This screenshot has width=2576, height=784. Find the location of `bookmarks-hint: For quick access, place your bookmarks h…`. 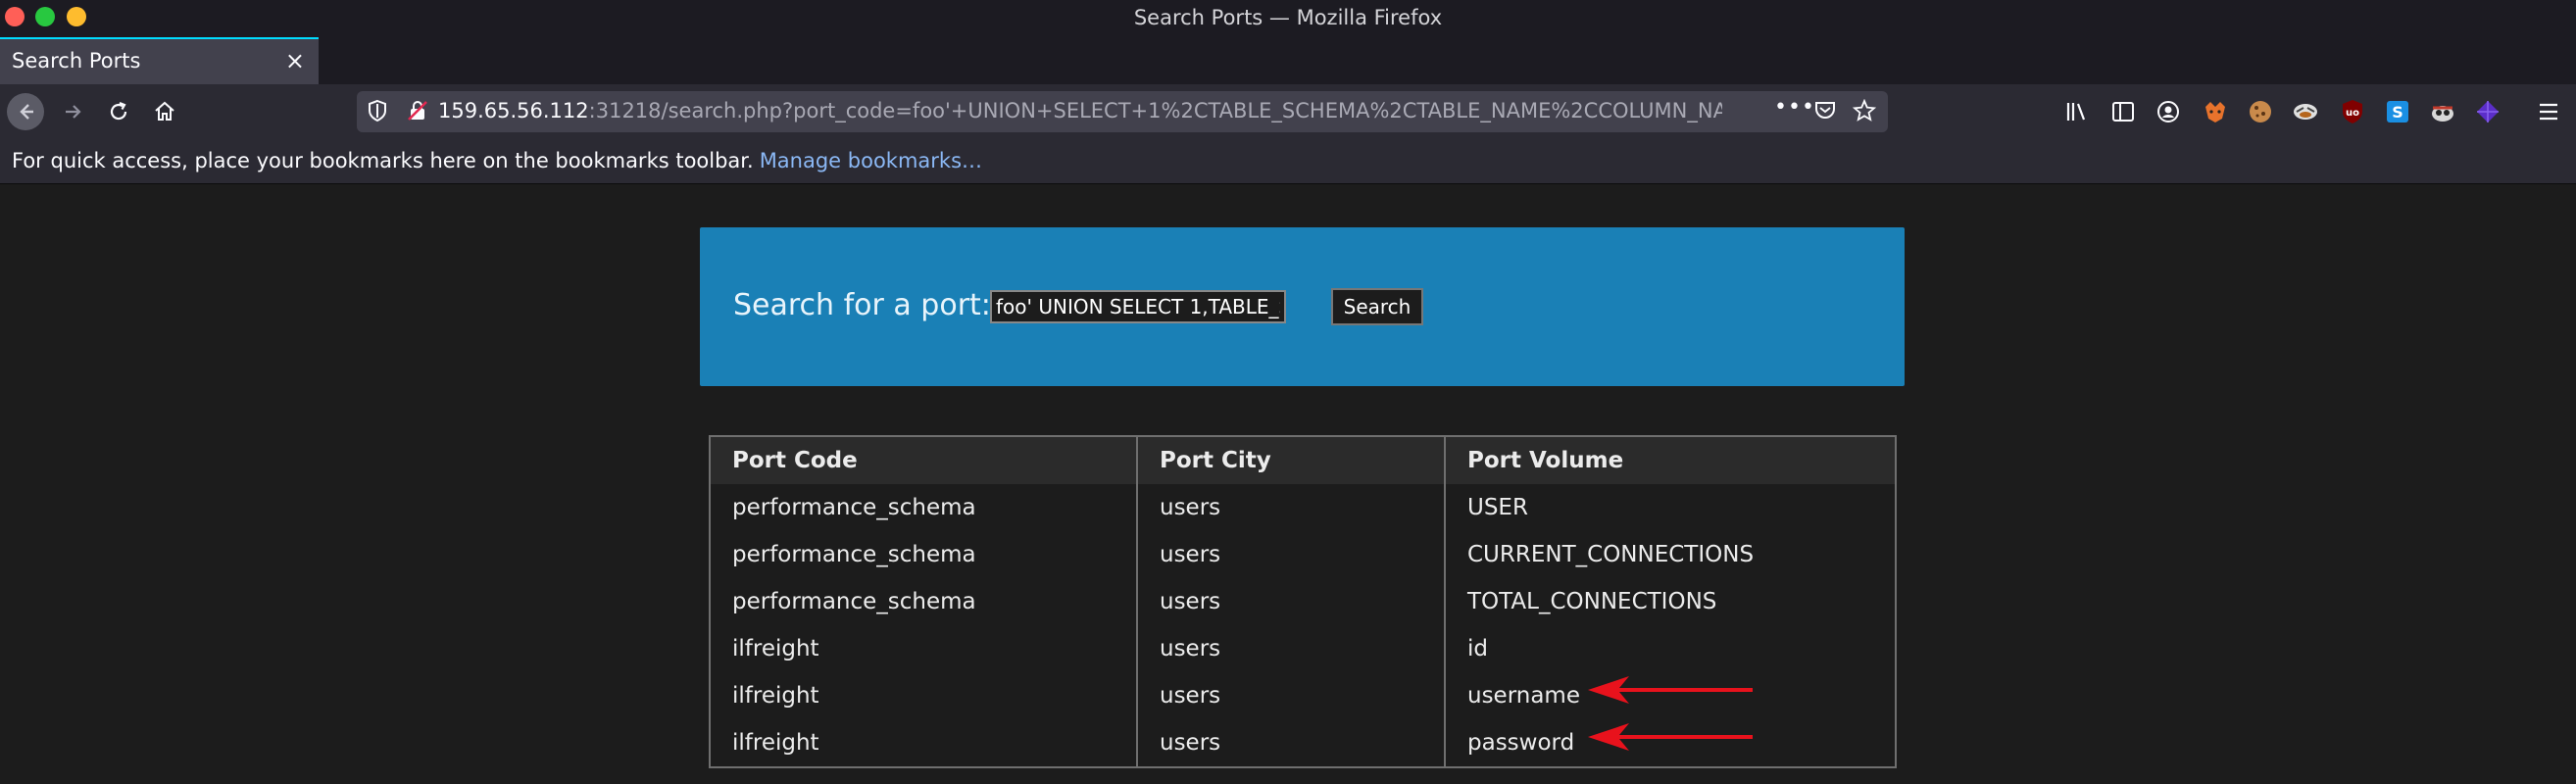

bookmarks-hint: For quick access, place your bookmarks h… is located at coordinates (497, 160).